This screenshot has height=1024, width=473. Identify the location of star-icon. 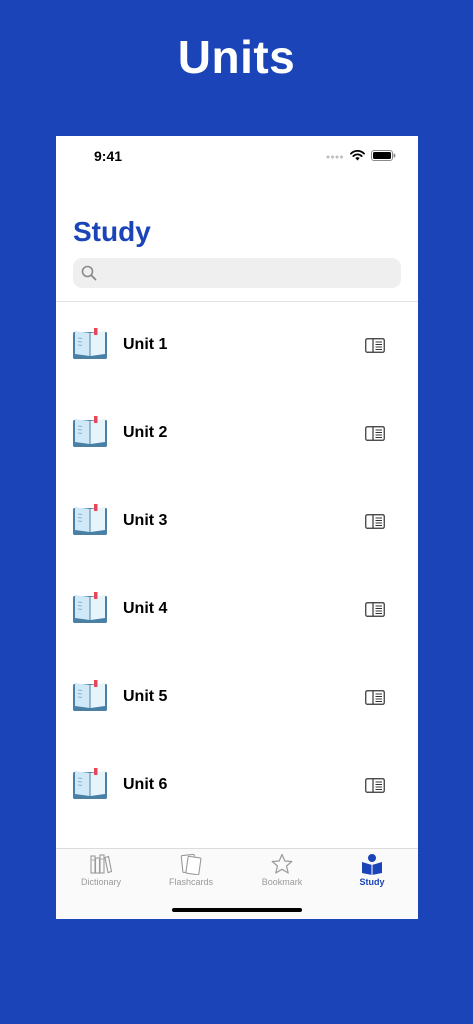
(282, 863).